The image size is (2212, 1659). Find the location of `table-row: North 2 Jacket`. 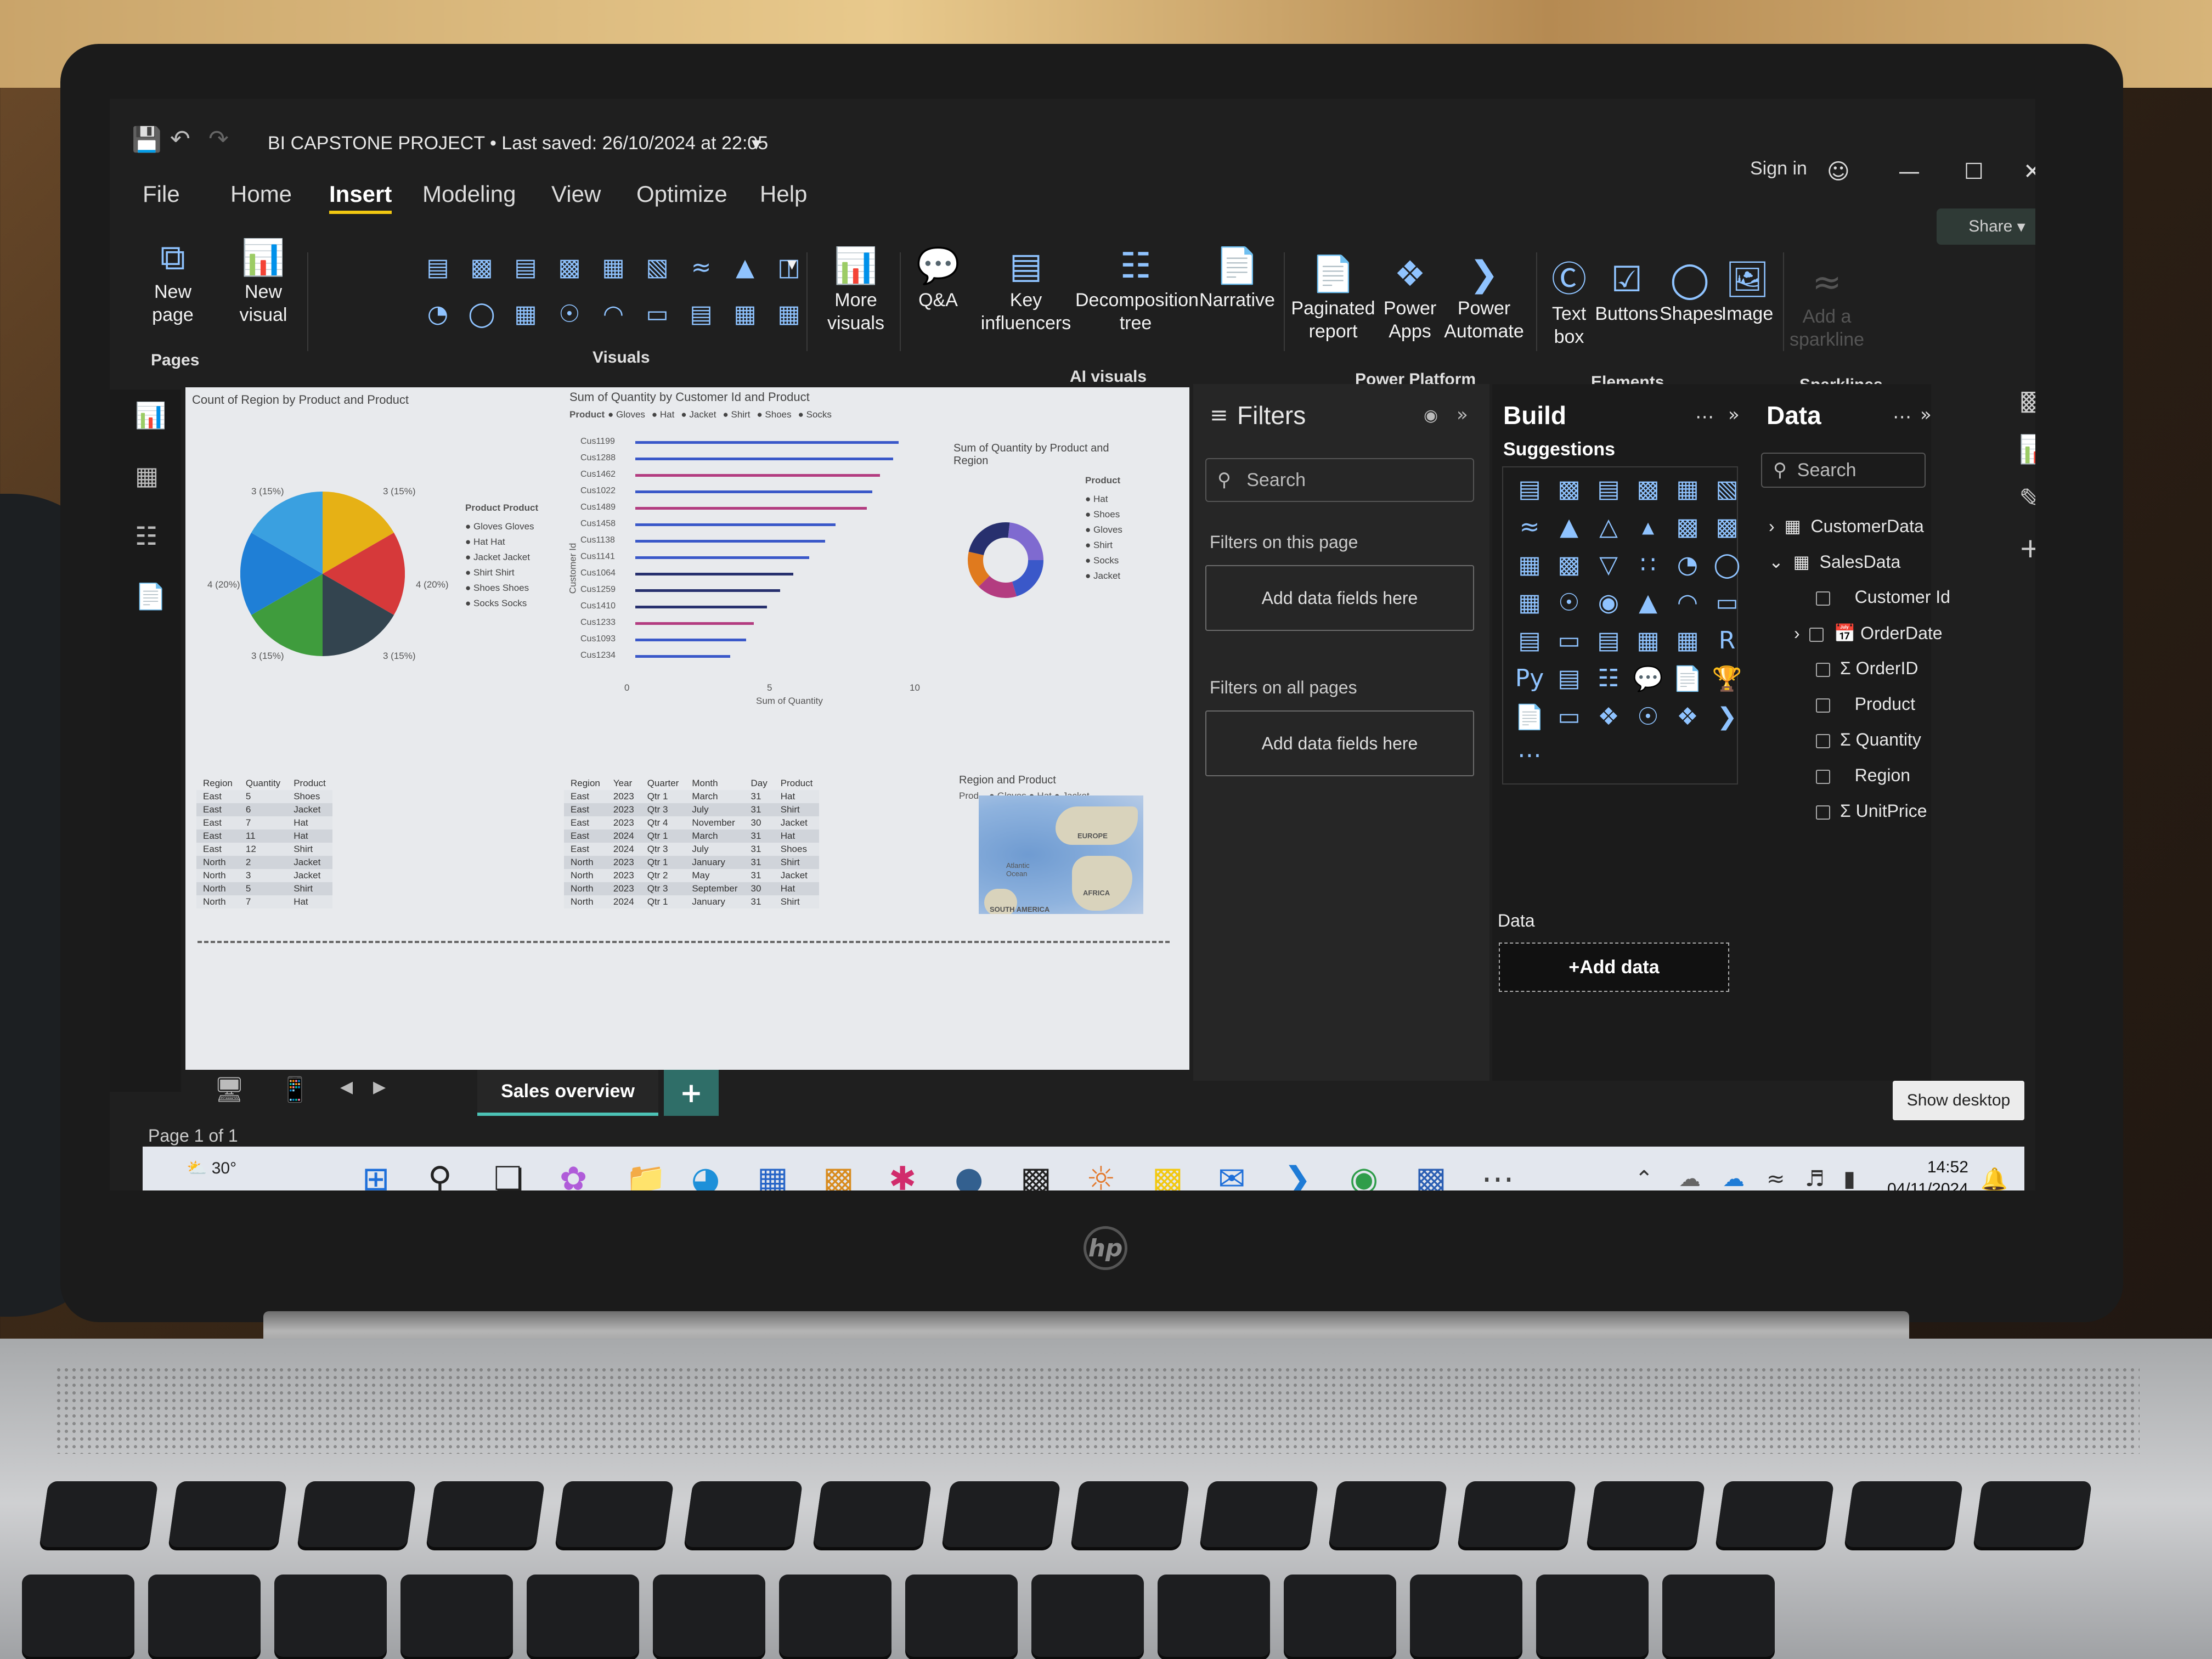

table-row: North 2 Jacket is located at coordinates (264, 862).